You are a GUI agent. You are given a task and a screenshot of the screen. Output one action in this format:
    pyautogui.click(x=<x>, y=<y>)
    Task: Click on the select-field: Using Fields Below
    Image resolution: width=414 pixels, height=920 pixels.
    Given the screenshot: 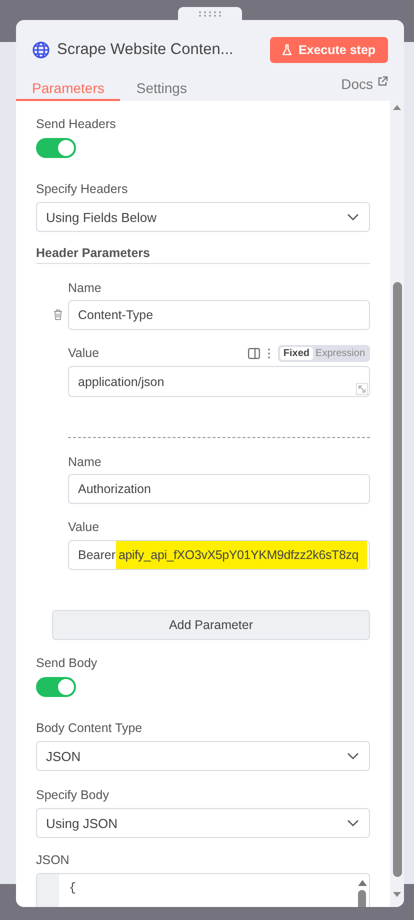 What is the action you would take?
    pyautogui.click(x=203, y=217)
    